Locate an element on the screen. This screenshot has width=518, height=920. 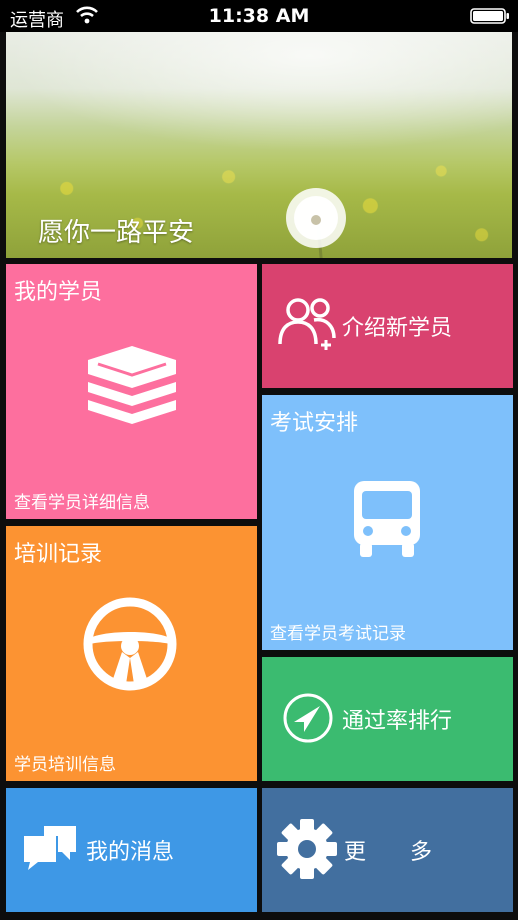
tile-label: 更 多 is located at coordinates (388, 852).